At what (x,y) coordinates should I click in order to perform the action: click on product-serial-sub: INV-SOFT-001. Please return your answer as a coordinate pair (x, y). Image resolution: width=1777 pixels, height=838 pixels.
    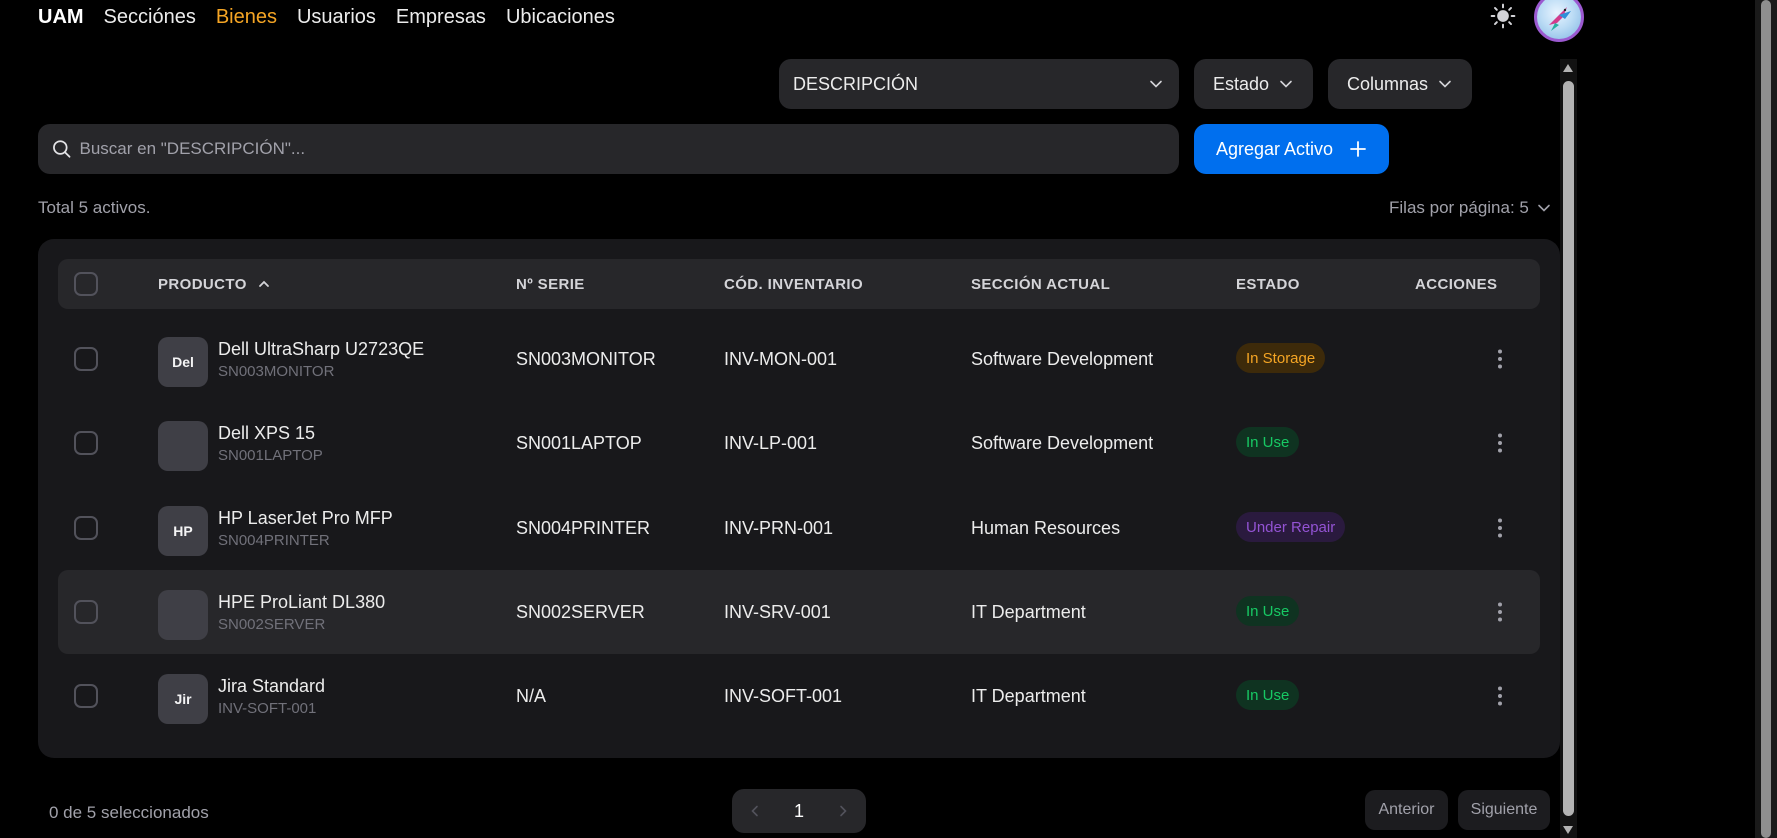
    Looking at the image, I should click on (267, 708).